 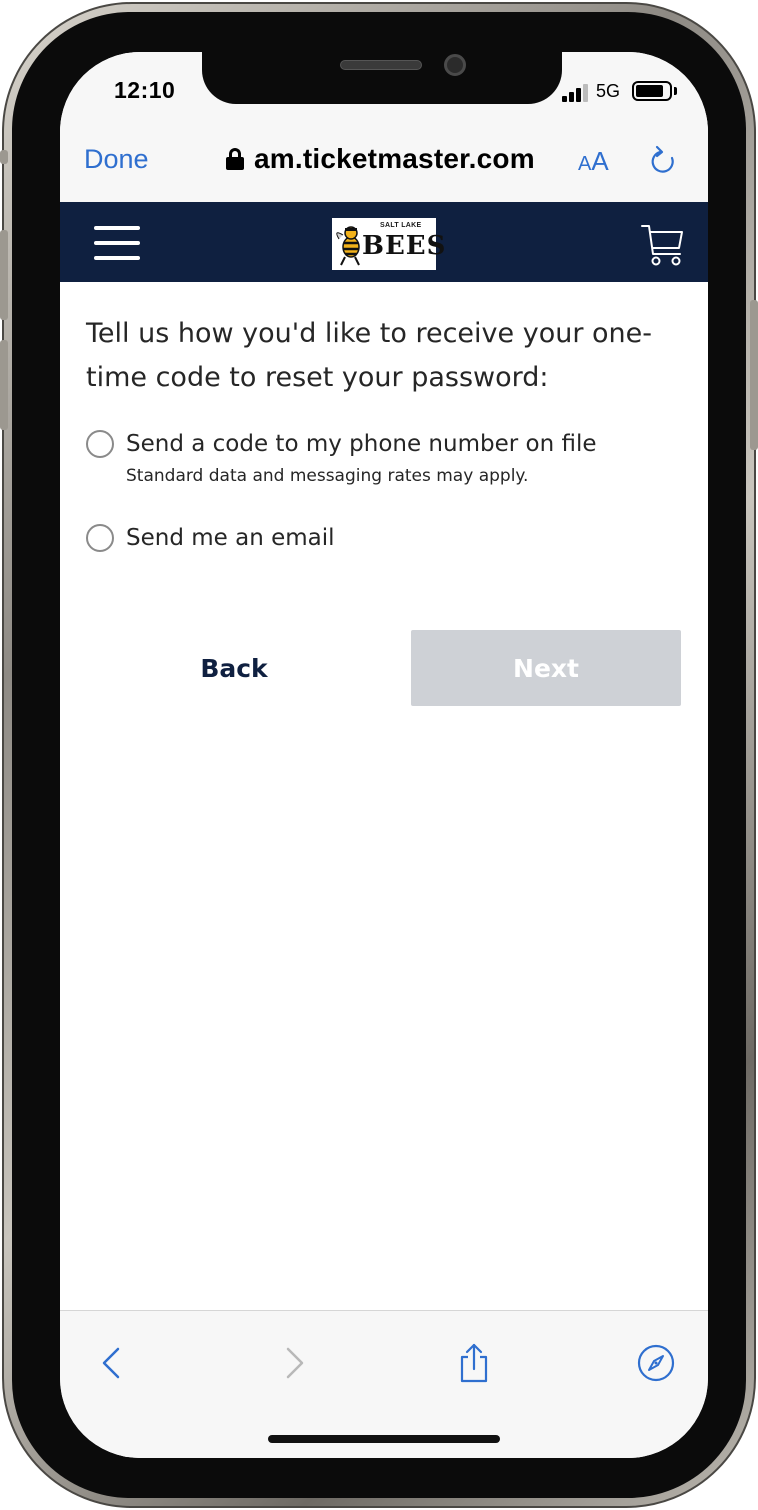 What do you see at coordinates (100, 538) in the screenshot?
I see `radio-email` at bounding box center [100, 538].